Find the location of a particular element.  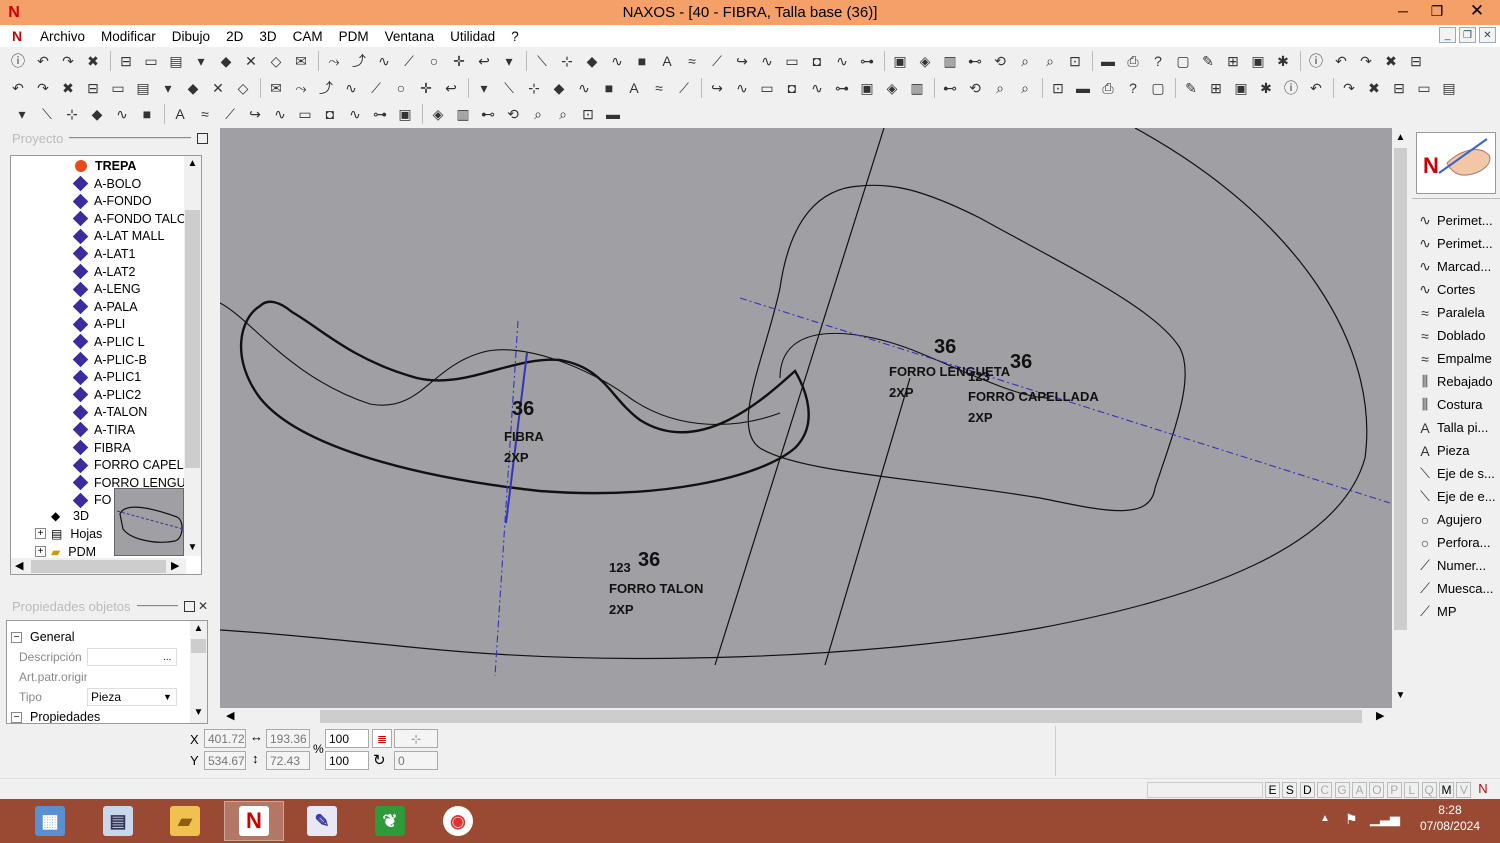

modify-tool-icon: ⊹ is located at coordinates (72, 114).